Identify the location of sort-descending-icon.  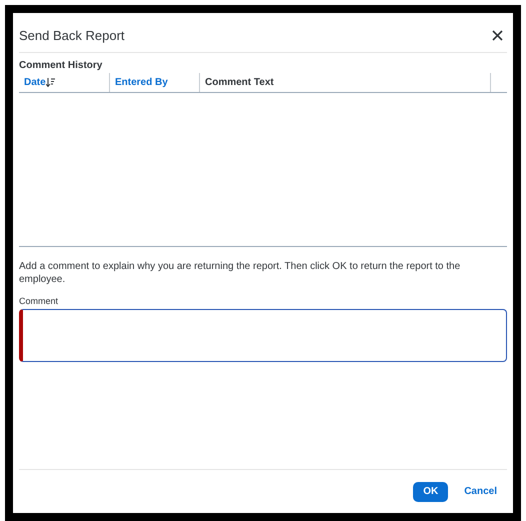
(50, 82).